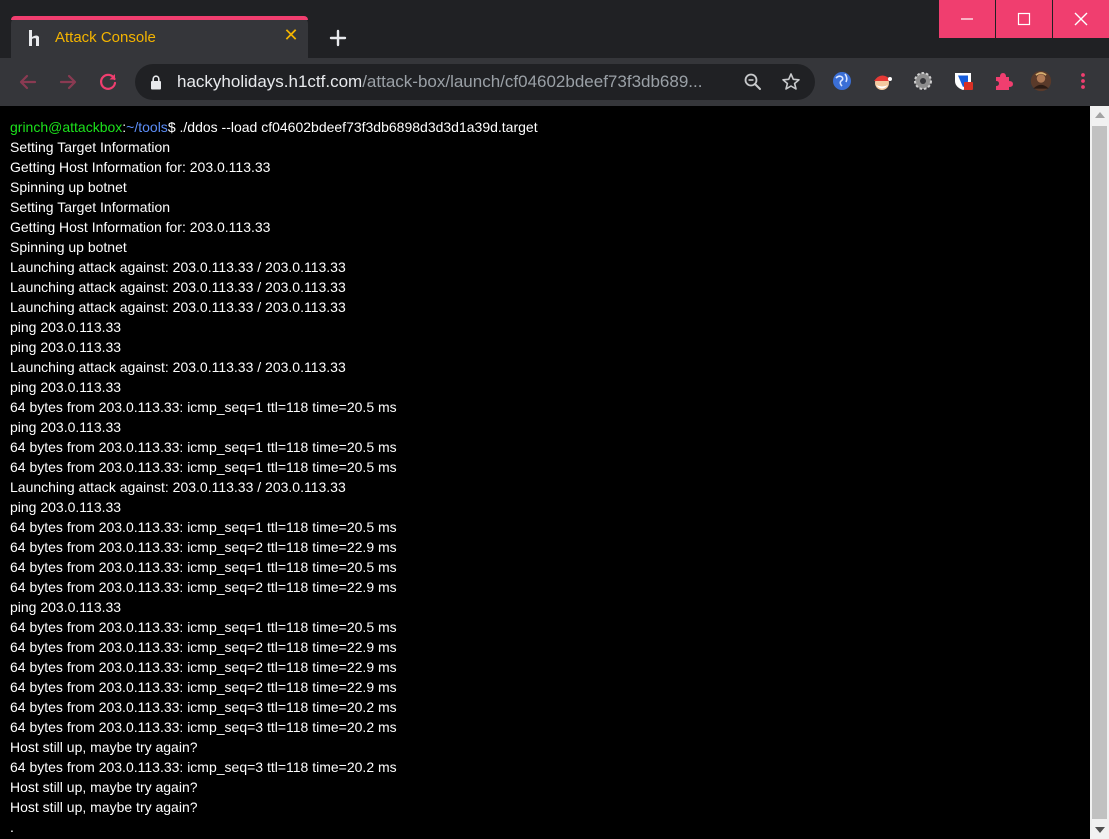  What do you see at coordinates (34, 38) in the screenshot?
I see `h1-logo-icon` at bounding box center [34, 38].